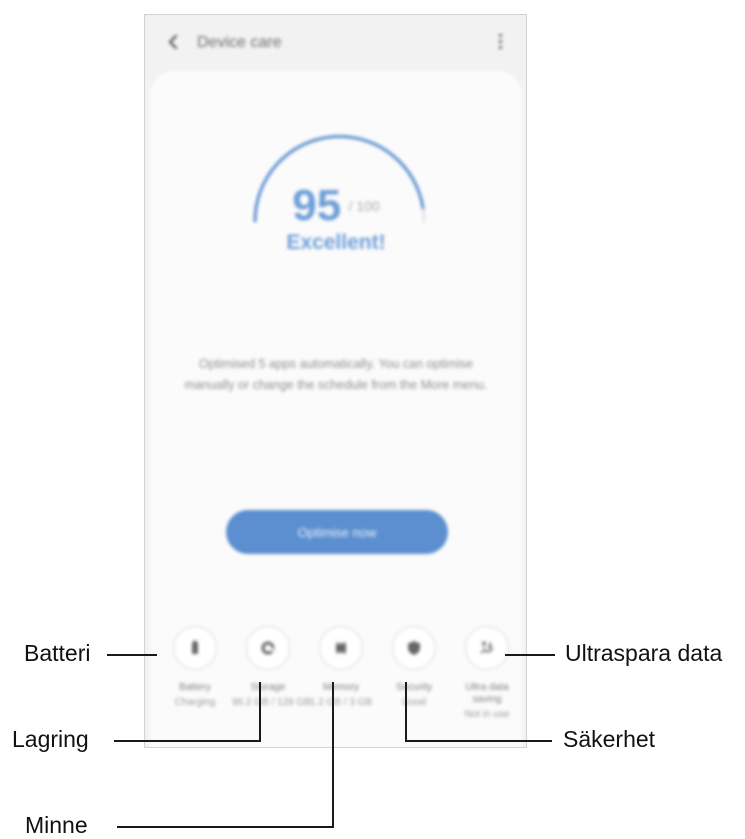  I want to click on callout-memory: Minne, so click(56, 825).